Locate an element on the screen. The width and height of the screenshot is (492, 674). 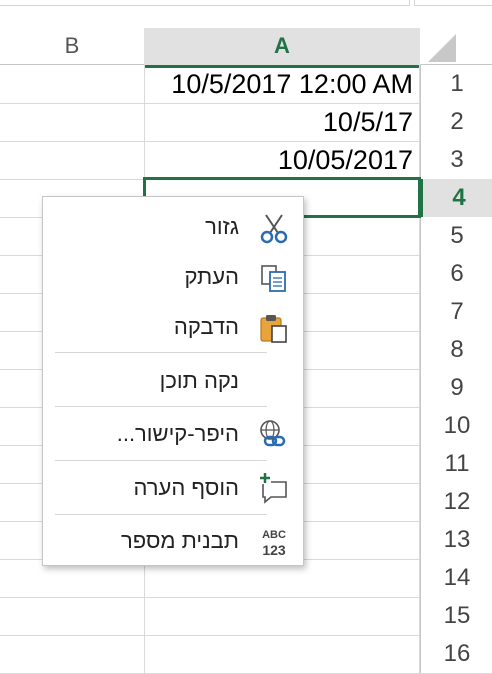
row-header: 5 is located at coordinates (456, 236).